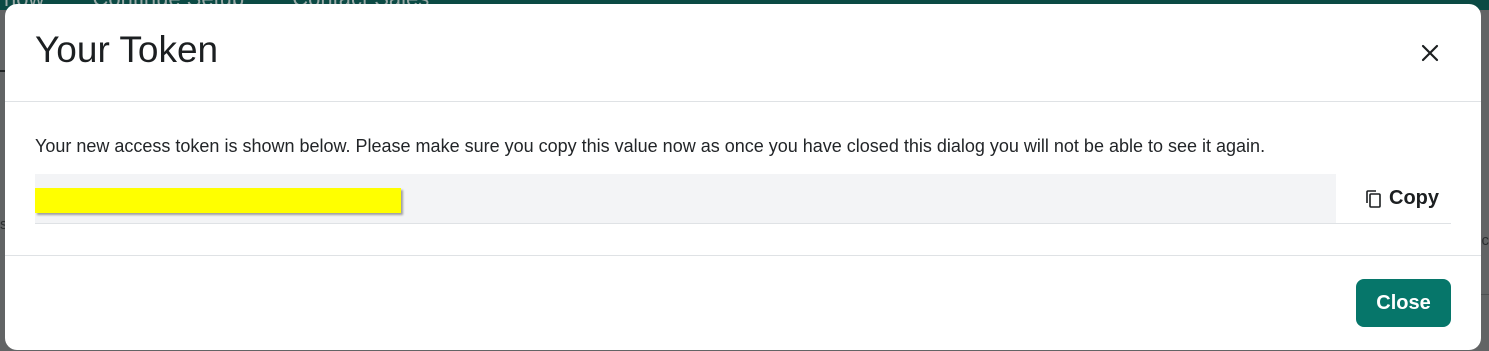 The width and height of the screenshot is (1489, 351). What do you see at coordinates (1374, 199) in the screenshot?
I see `copy-icon` at bounding box center [1374, 199].